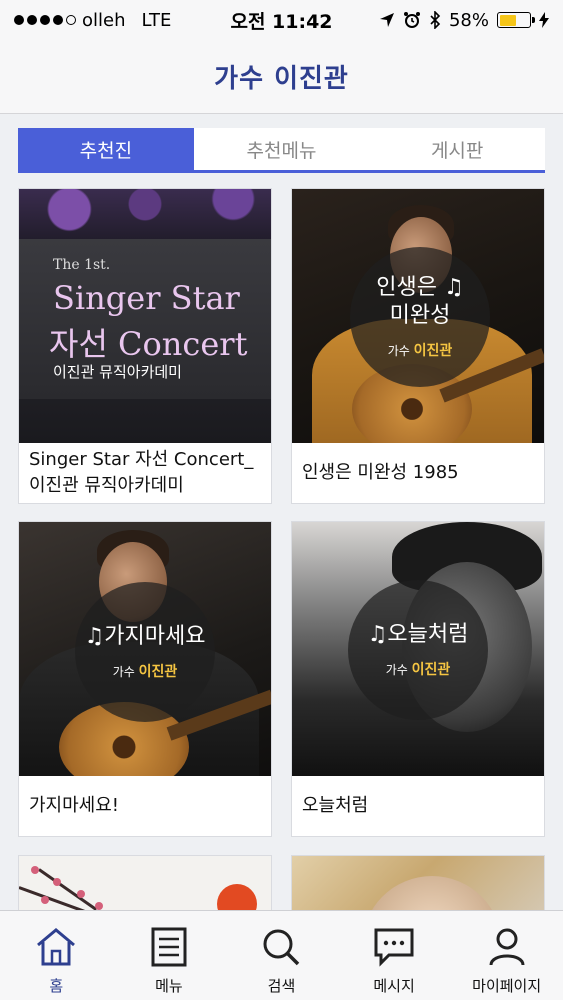 The image size is (563, 1000). Describe the element at coordinates (468, 20) in the screenshot. I see `battery-percent: 58%` at that location.